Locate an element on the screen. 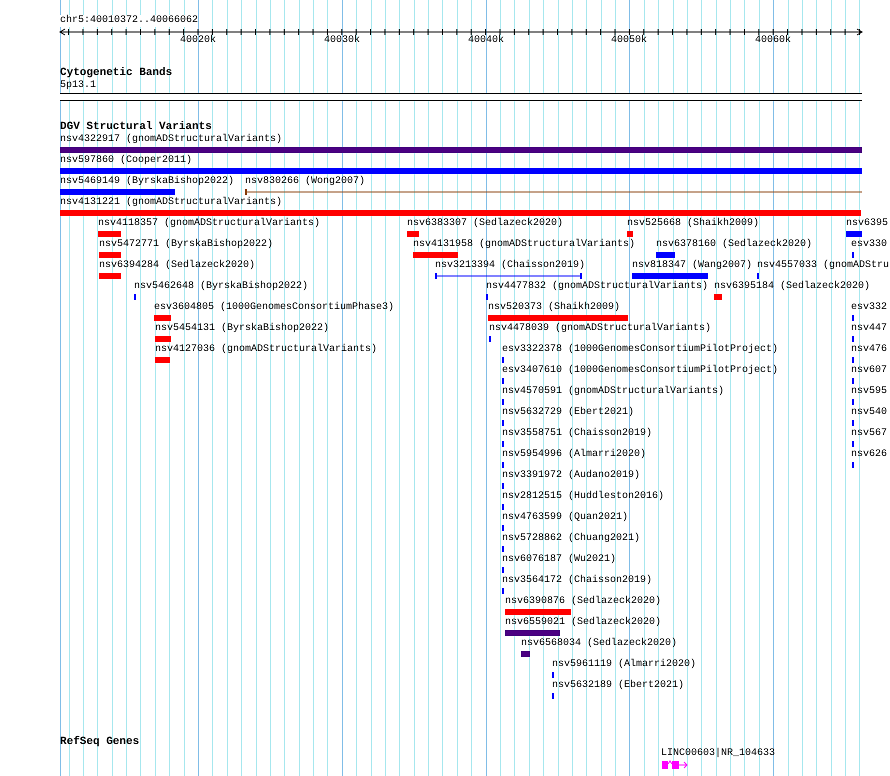 This screenshot has width=890, height=776. variant-label: nsv4131221 (gnomADStructuralVariants) is located at coordinates (171, 203).